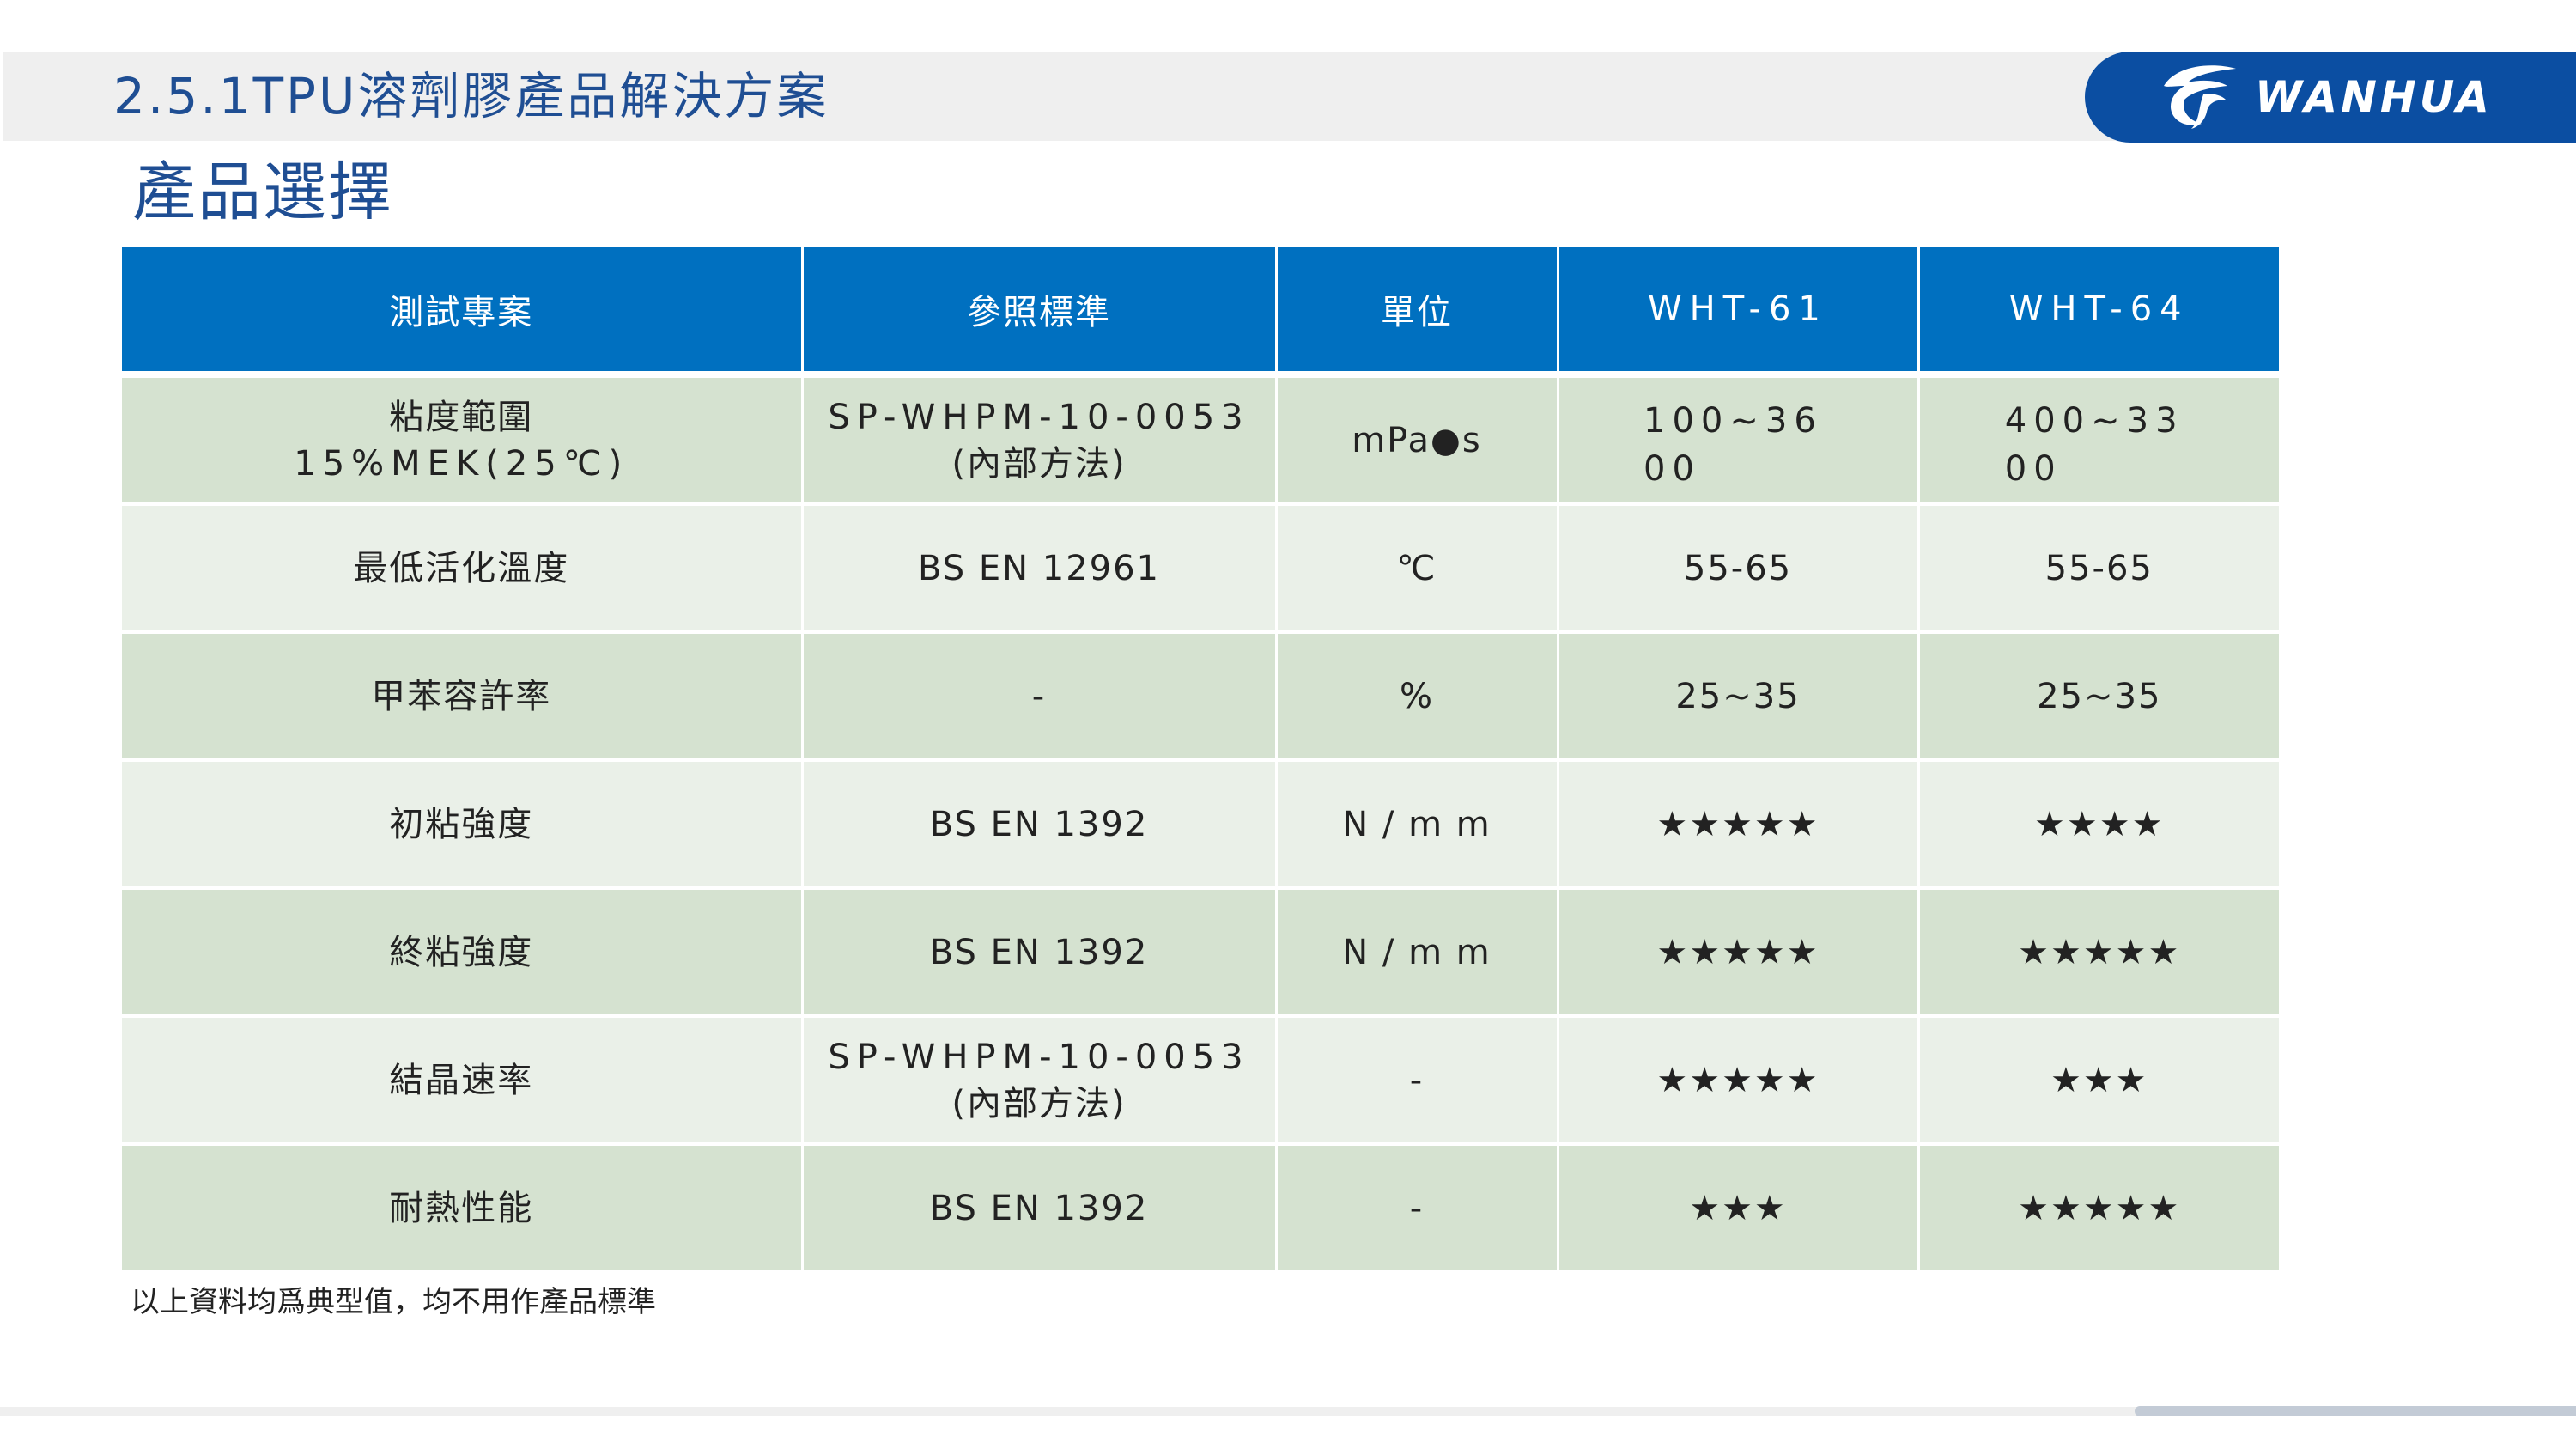 Image resolution: width=2576 pixels, height=1449 pixels. Describe the element at coordinates (2098, 569) in the screenshot. I see `cell-wht64: 55-65` at that location.